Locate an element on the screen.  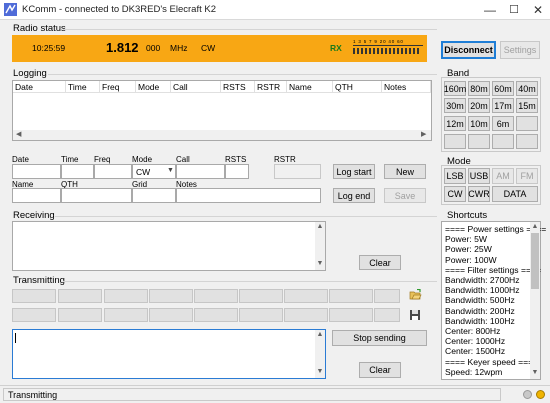
rsts-field is located at coordinates (237, 171).